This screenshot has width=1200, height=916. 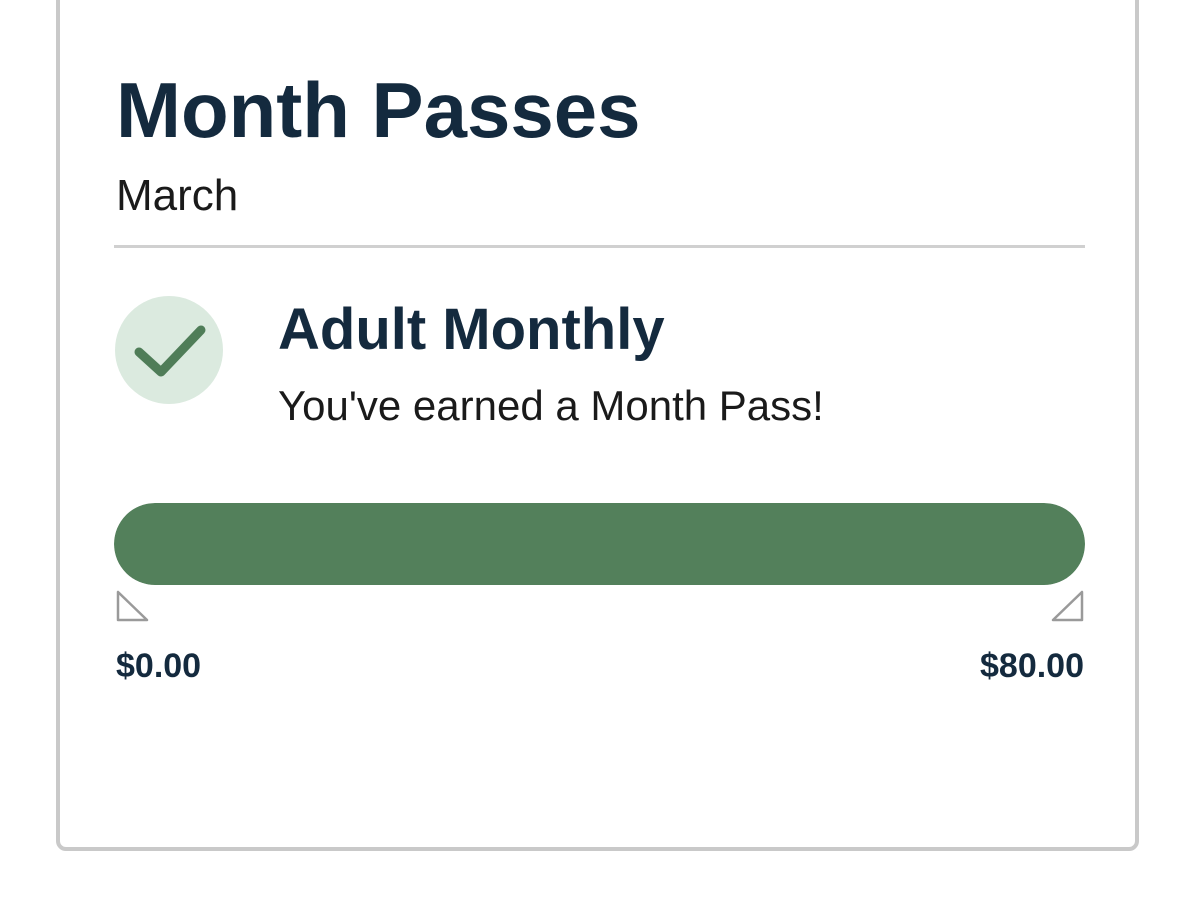 What do you see at coordinates (132, 606) in the screenshot?
I see `start-marker-icon` at bounding box center [132, 606].